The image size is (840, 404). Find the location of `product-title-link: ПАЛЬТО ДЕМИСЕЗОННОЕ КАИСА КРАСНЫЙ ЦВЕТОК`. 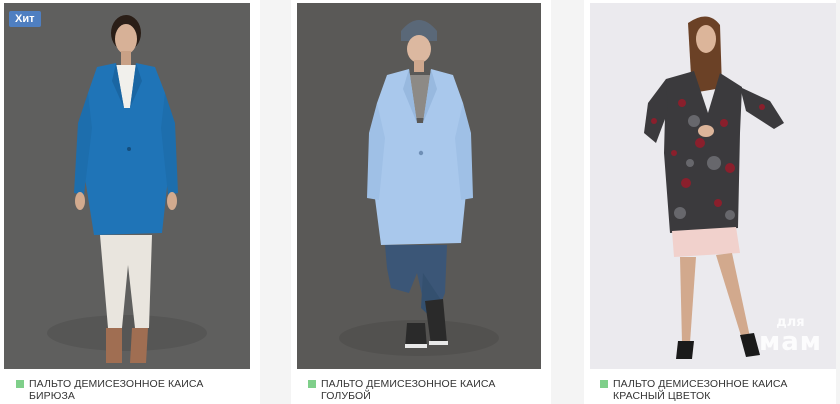

product-title-link: ПАЛЬТО ДЕМИСЕЗОННОЕ КАИСА КРАСНЫЙ ЦВЕТОК is located at coordinates (714, 390).